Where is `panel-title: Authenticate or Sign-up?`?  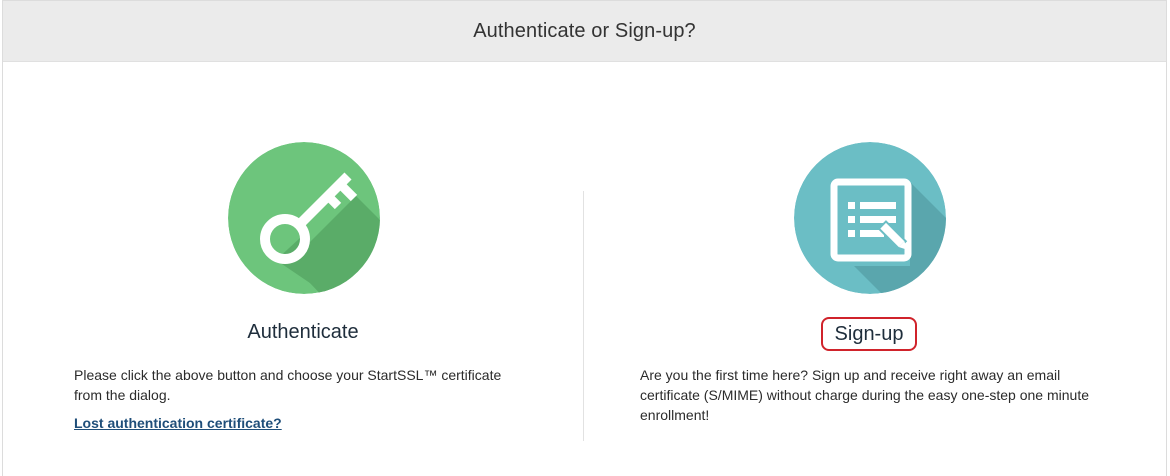 panel-title: Authenticate or Sign-up? is located at coordinates (584, 30).